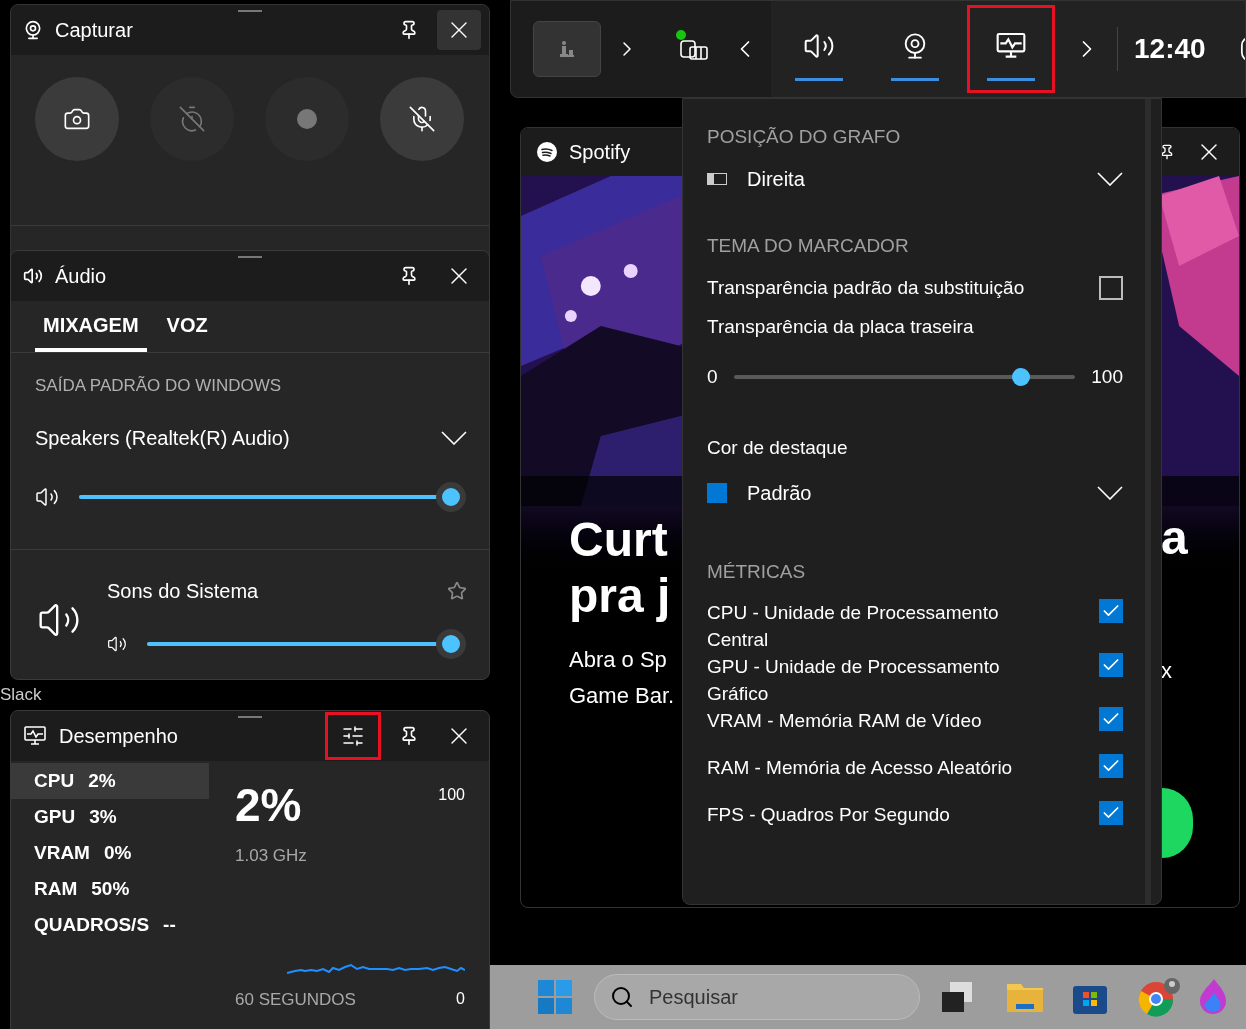  What do you see at coordinates (91, 326) in the screenshot?
I see `audio-tab: MIXAGEM` at bounding box center [91, 326].